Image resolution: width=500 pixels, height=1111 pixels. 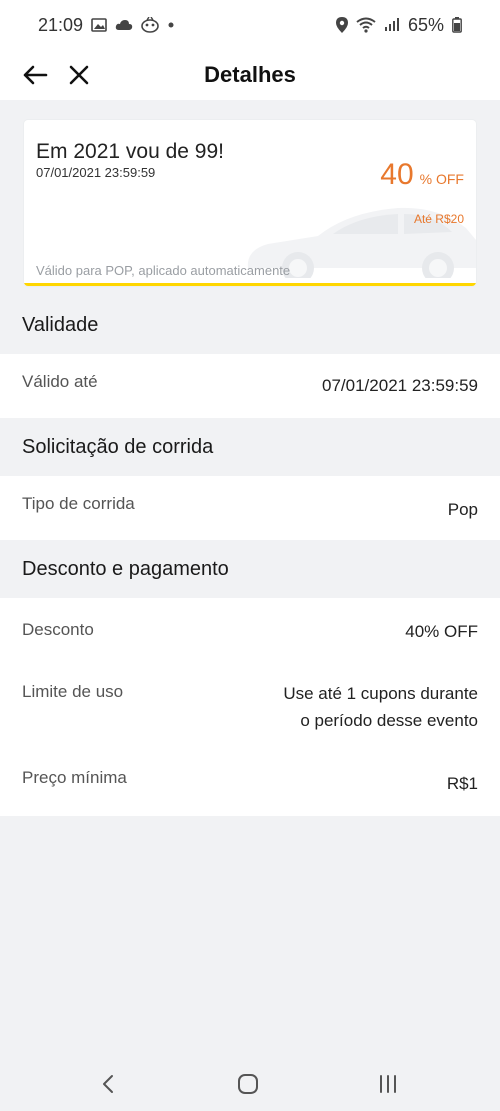 What do you see at coordinates (250, 783) in the screenshot?
I see `row-minimum-price: Preço mínima R$1` at bounding box center [250, 783].